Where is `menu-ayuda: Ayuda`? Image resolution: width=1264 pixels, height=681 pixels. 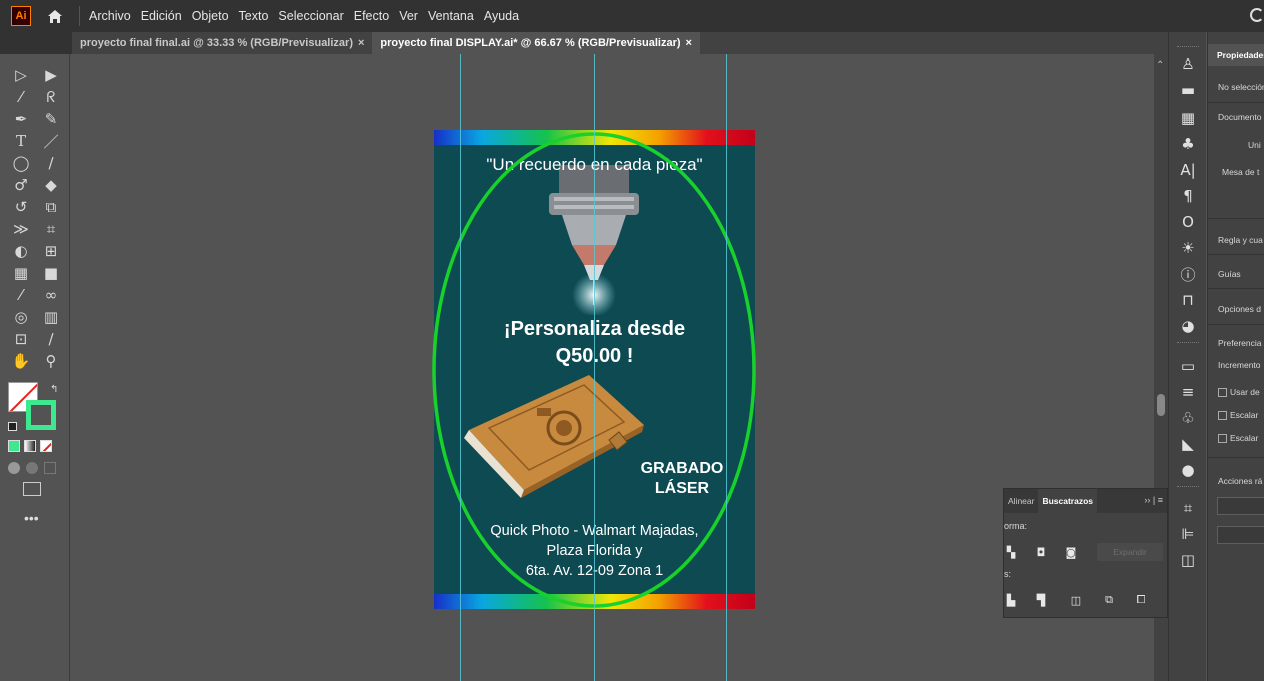 menu-ayuda: Ayuda is located at coordinates (501, 16).